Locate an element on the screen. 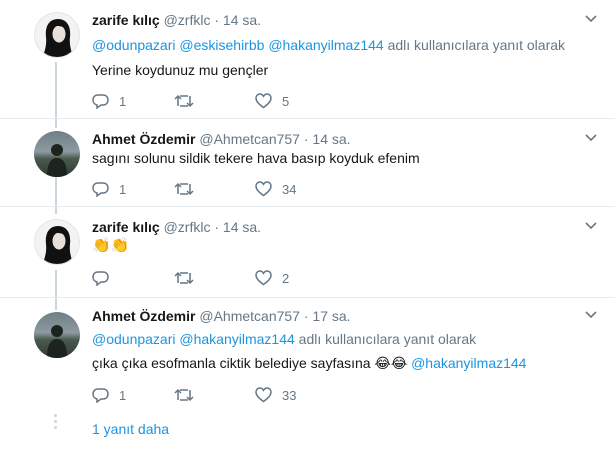  tweet-header: Ahmet Özdemir @Ahmetcan757 · 14 sa. is located at coordinates (221, 139).